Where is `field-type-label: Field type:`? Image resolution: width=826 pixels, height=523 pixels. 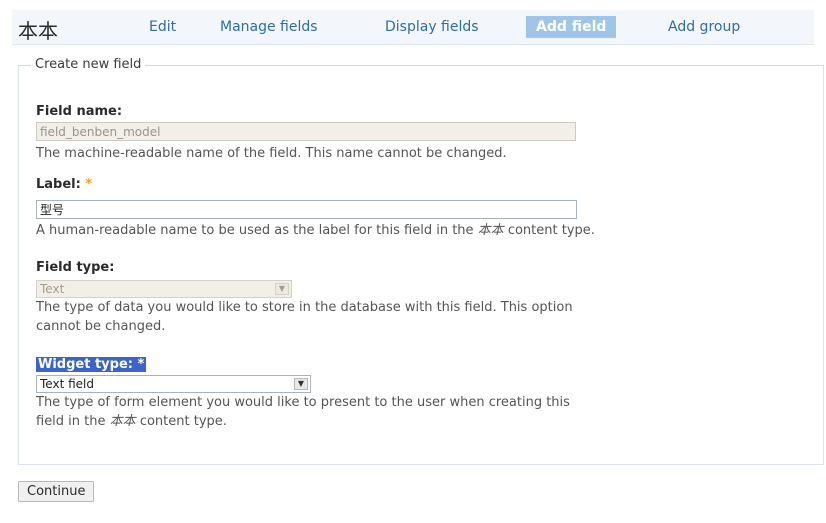 field-type-label: Field type: is located at coordinates (75, 267).